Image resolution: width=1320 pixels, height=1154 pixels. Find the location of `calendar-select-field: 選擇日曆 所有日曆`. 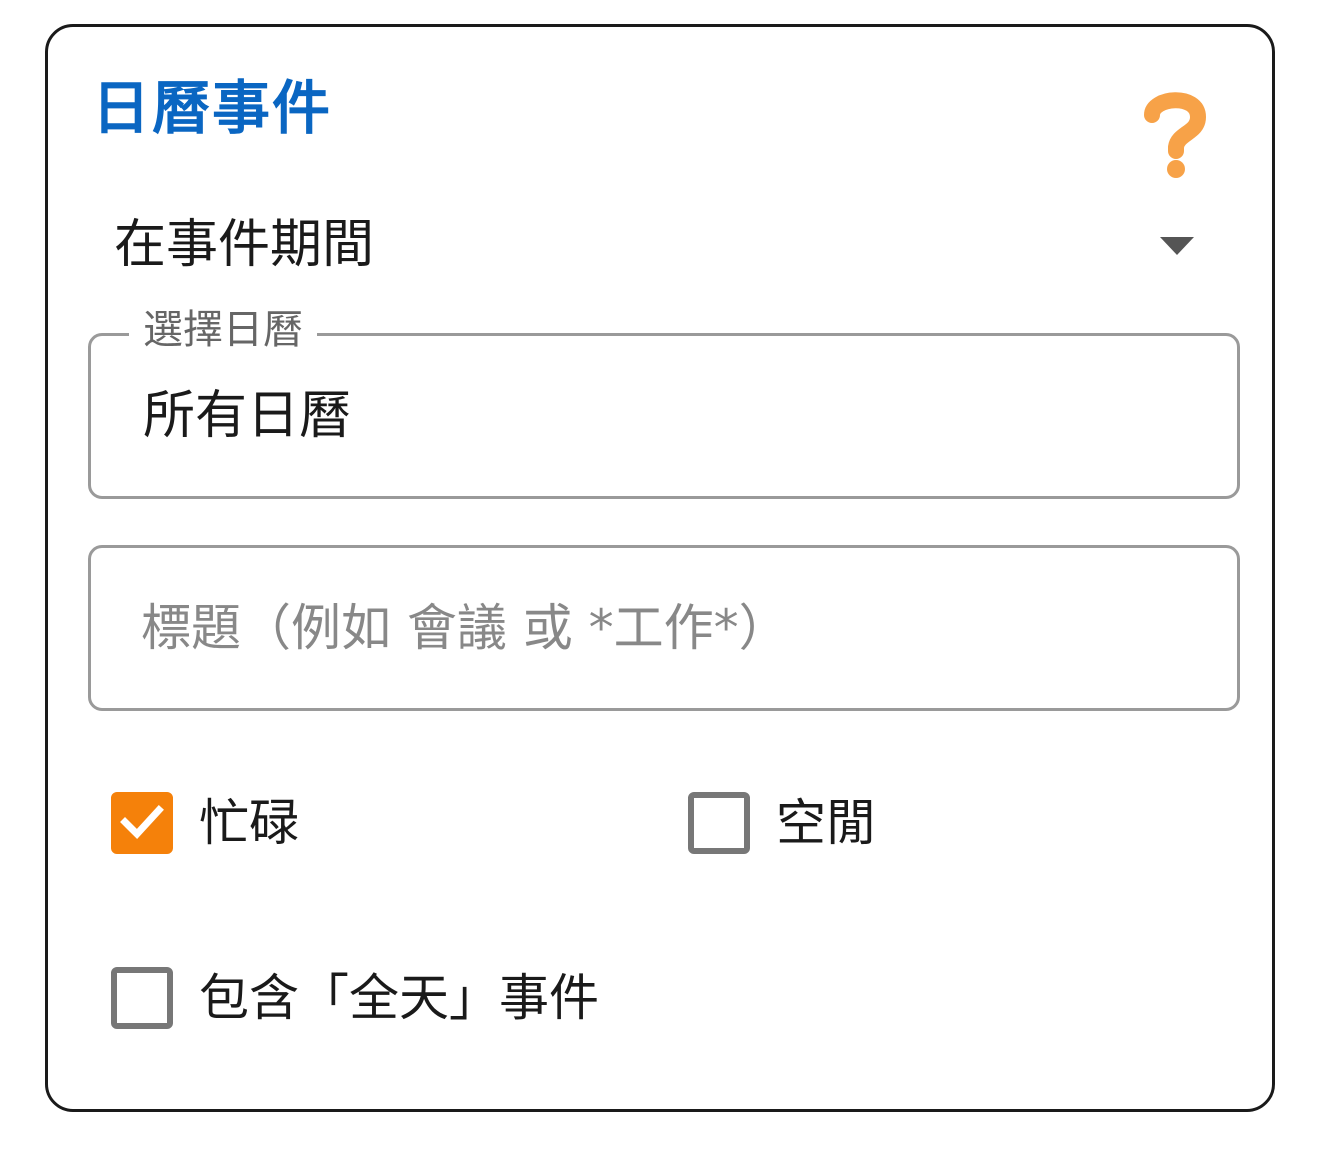

calendar-select-field: 選擇日曆 所有日曆 is located at coordinates (664, 402).